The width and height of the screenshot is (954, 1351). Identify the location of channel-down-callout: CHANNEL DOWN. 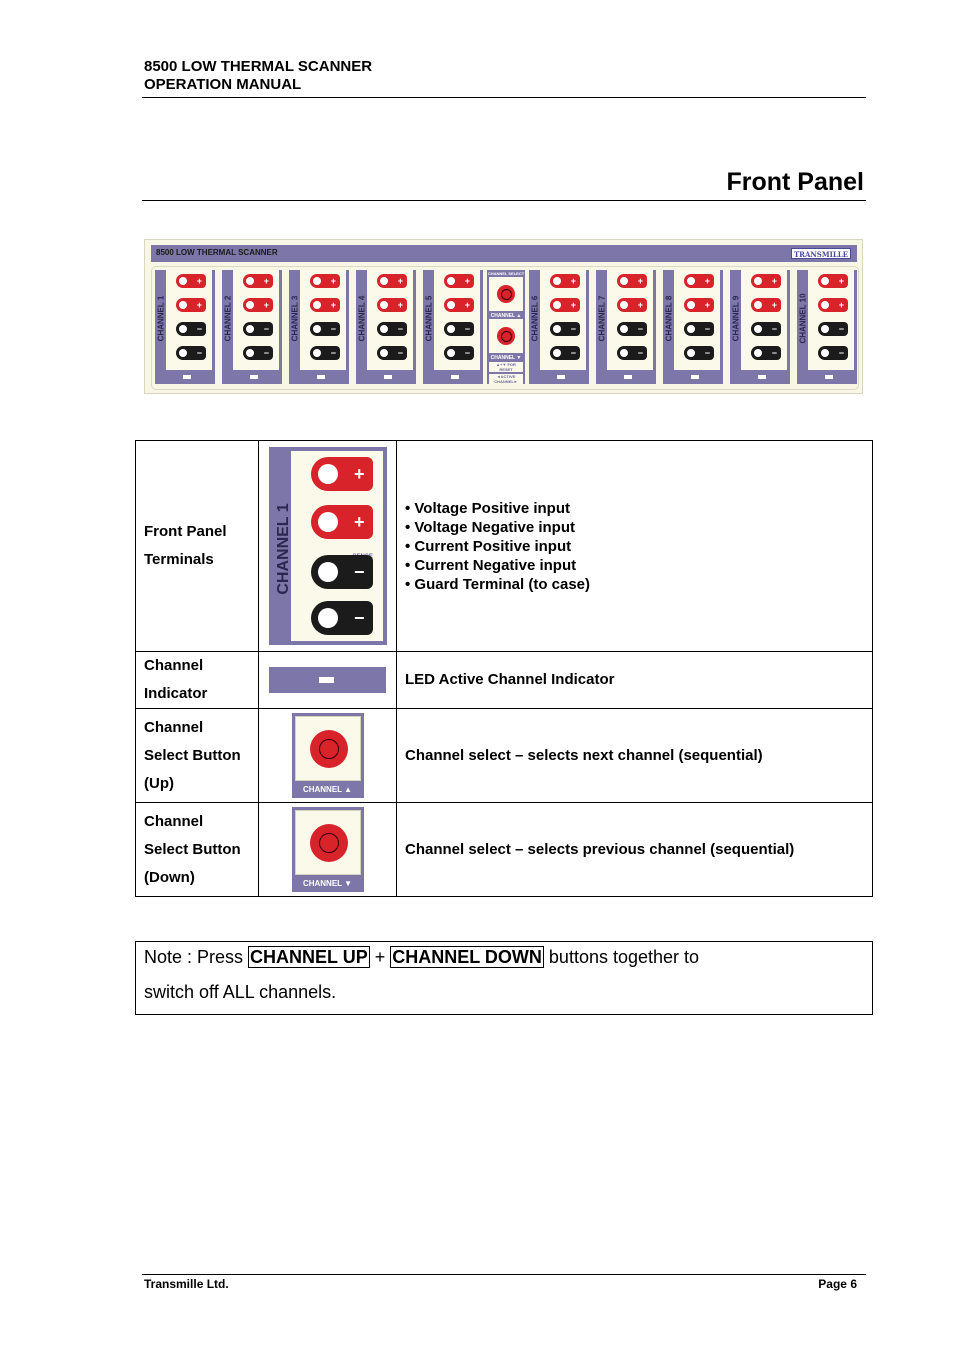
(467, 957).